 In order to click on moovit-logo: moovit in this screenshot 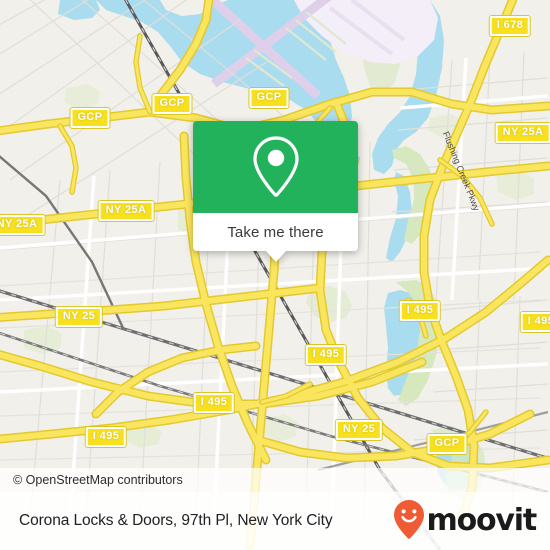, I will do `click(465, 521)`.